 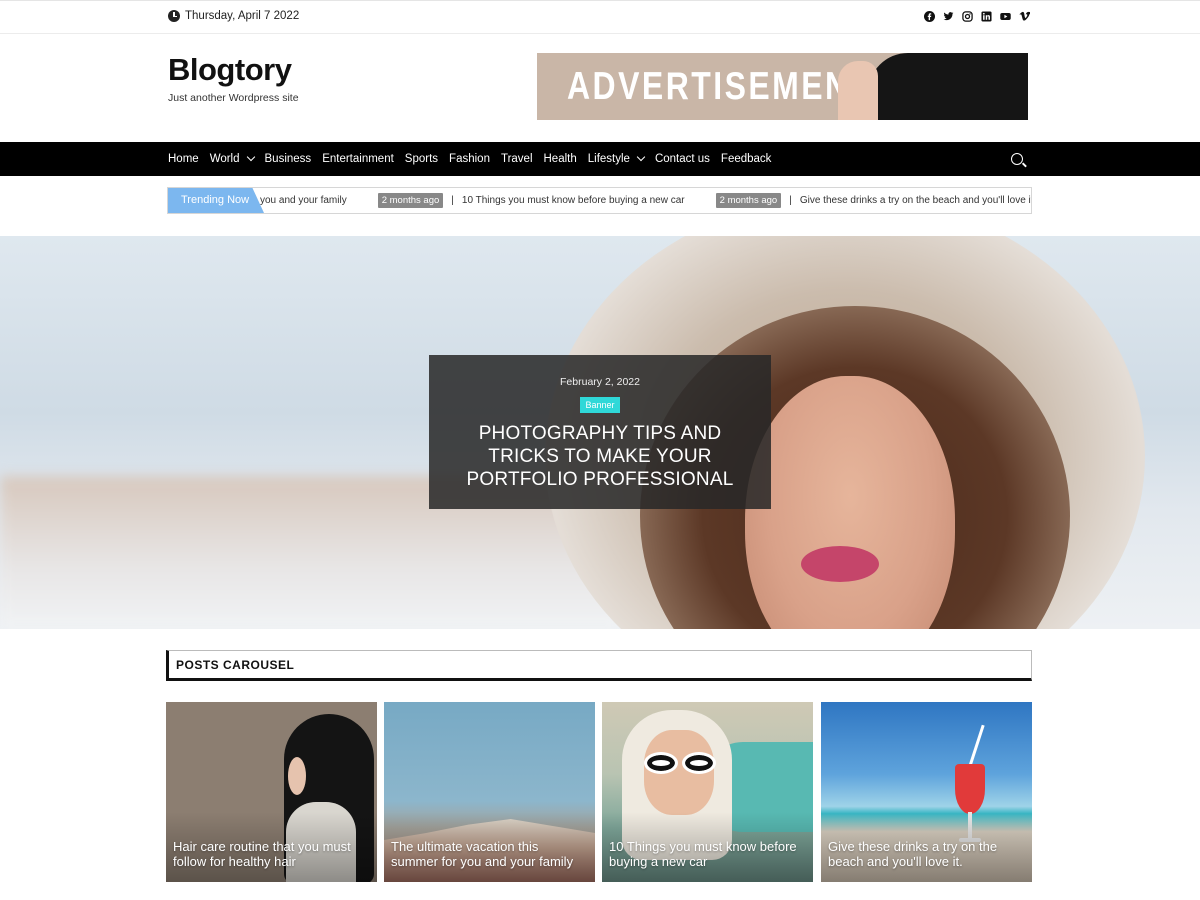 I want to click on section-heading: POSTS CAROUSEL, so click(x=599, y=665).